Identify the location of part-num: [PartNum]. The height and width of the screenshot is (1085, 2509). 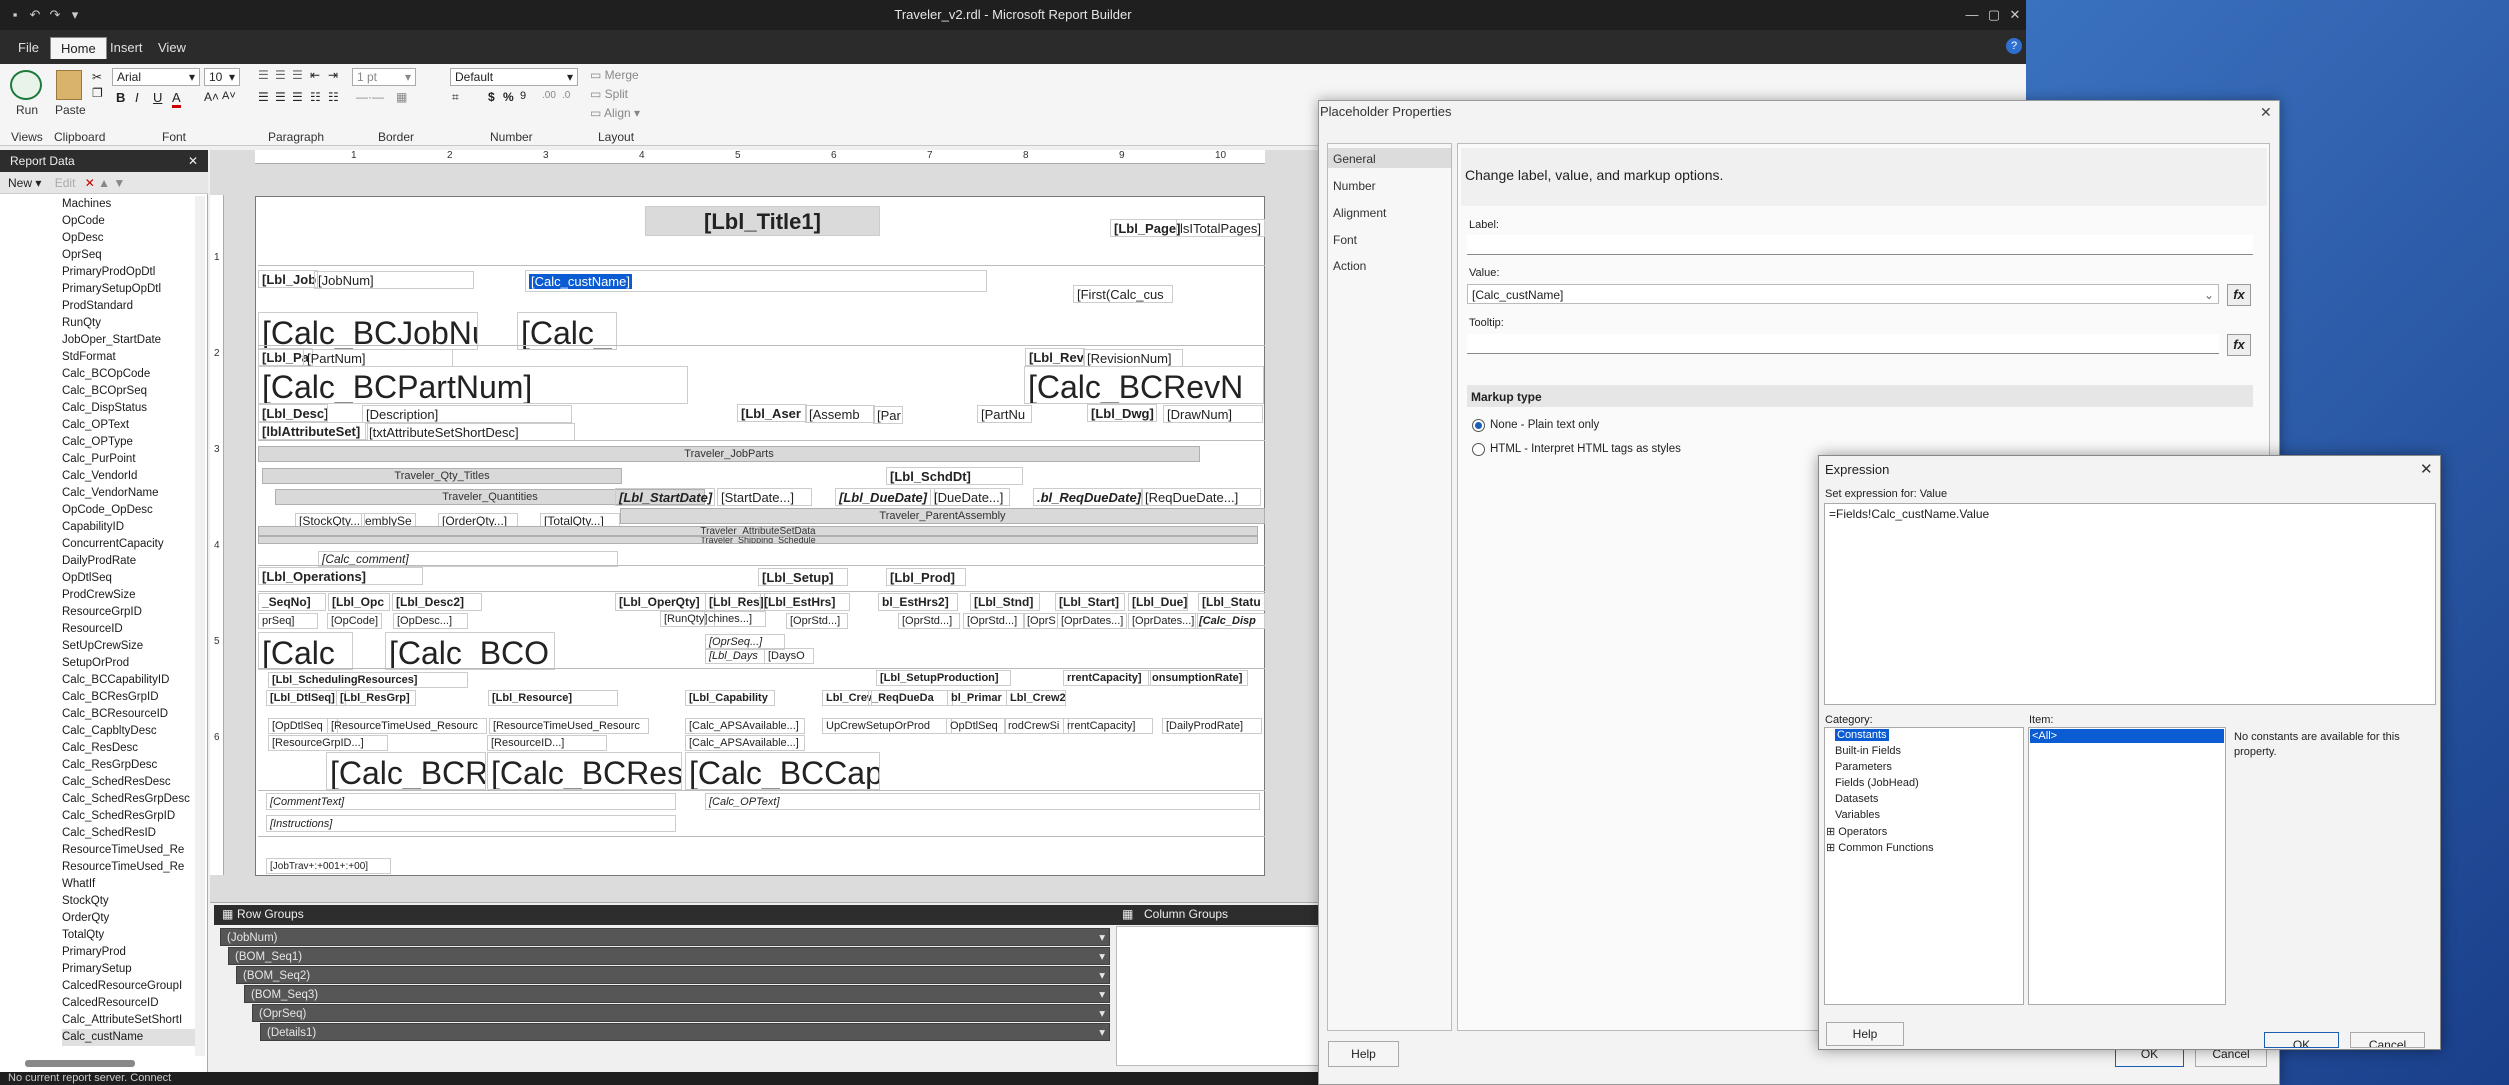
(378, 358).